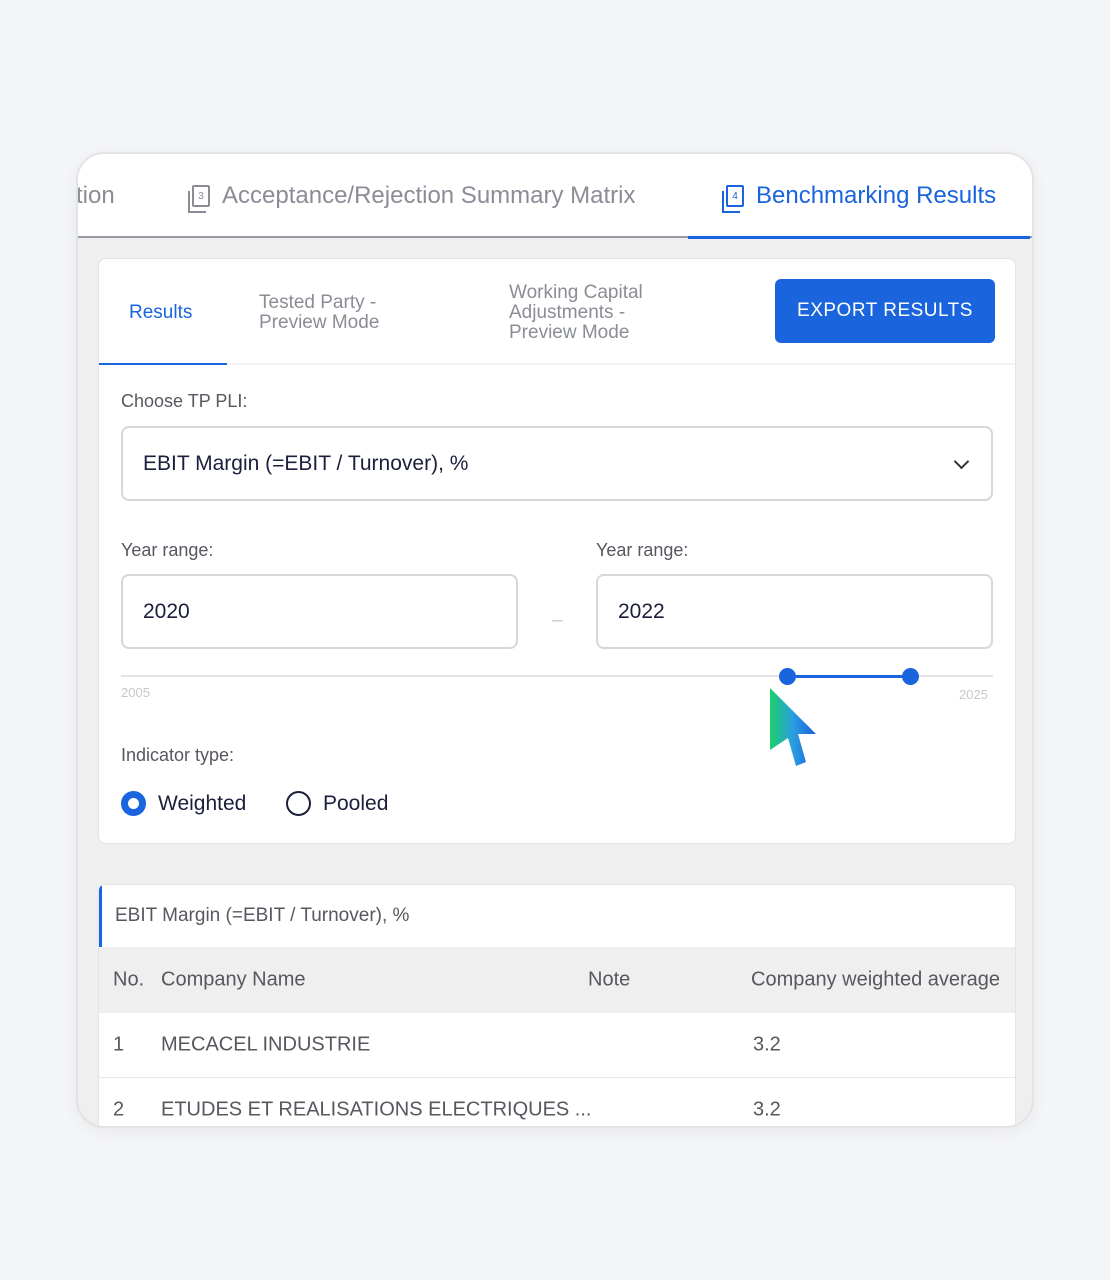 The width and height of the screenshot is (1110, 1280). I want to click on cell-company-name: MECACEL INDUSTRIE, so click(266, 1044).